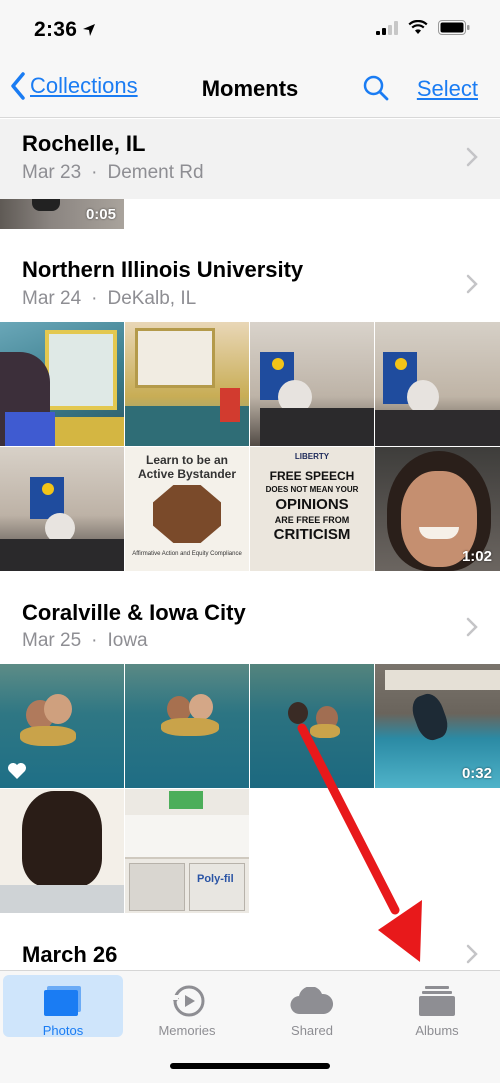 This screenshot has width=500, height=1083. Describe the element at coordinates (312, 1030) in the screenshot. I see `tab-label: Shared` at that location.